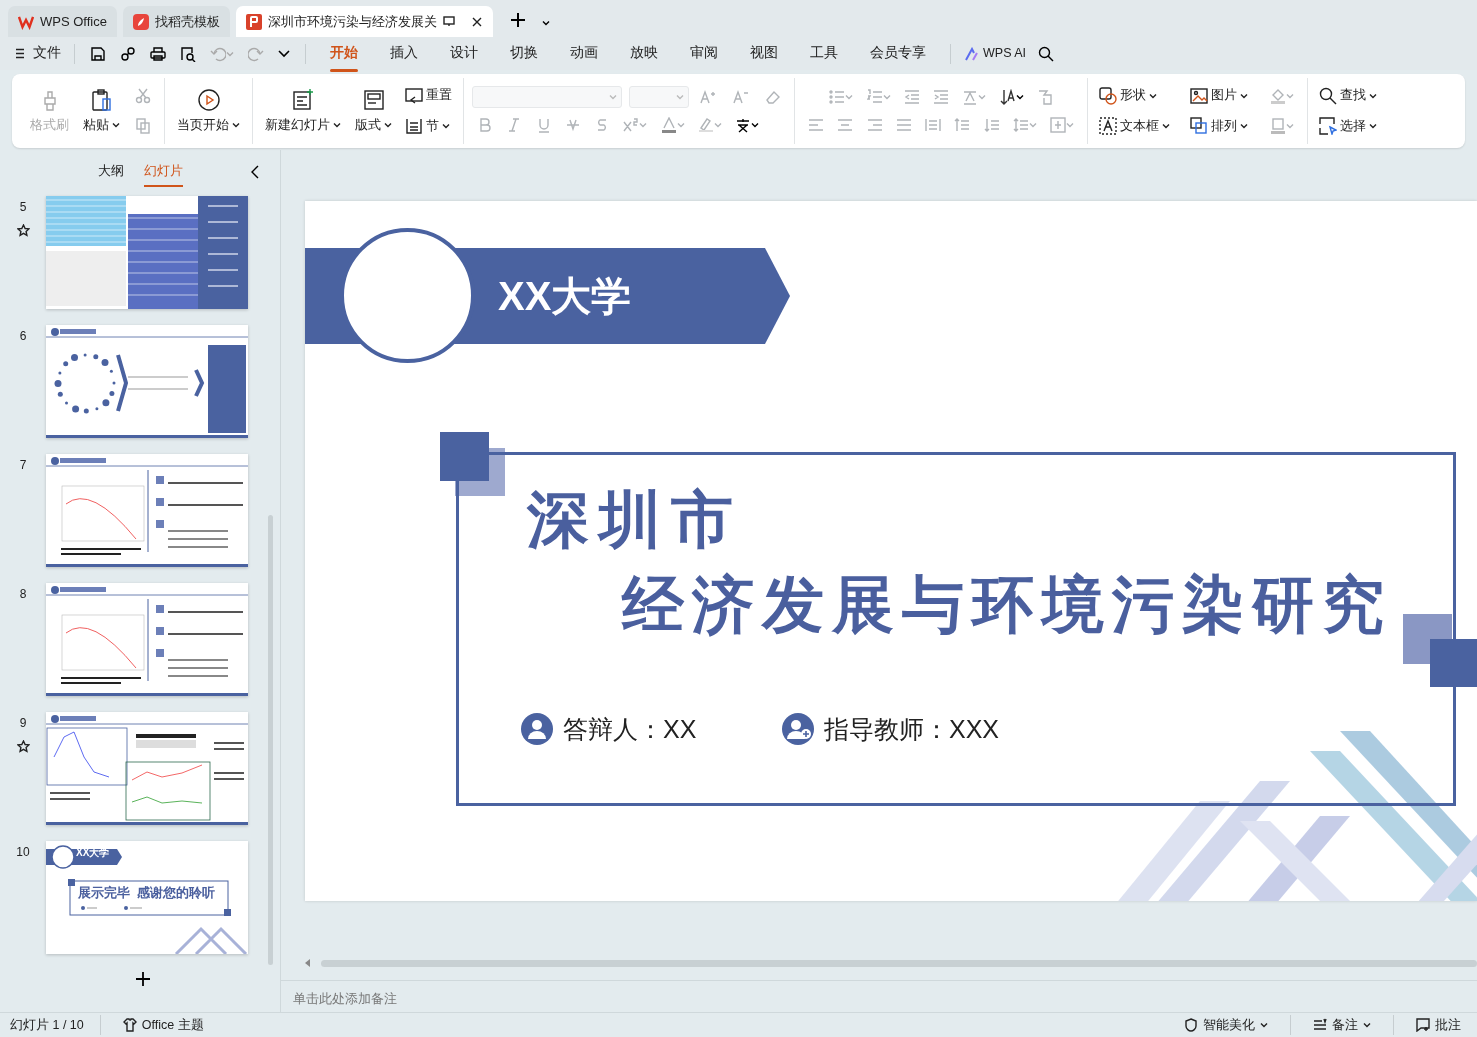 This screenshot has width=1477, height=1037. What do you see at coordinates (364, 21) in the screenshot?
I see `window-tab: 深圳市环境污染与经济发展关` at bounding box center [364, 21].